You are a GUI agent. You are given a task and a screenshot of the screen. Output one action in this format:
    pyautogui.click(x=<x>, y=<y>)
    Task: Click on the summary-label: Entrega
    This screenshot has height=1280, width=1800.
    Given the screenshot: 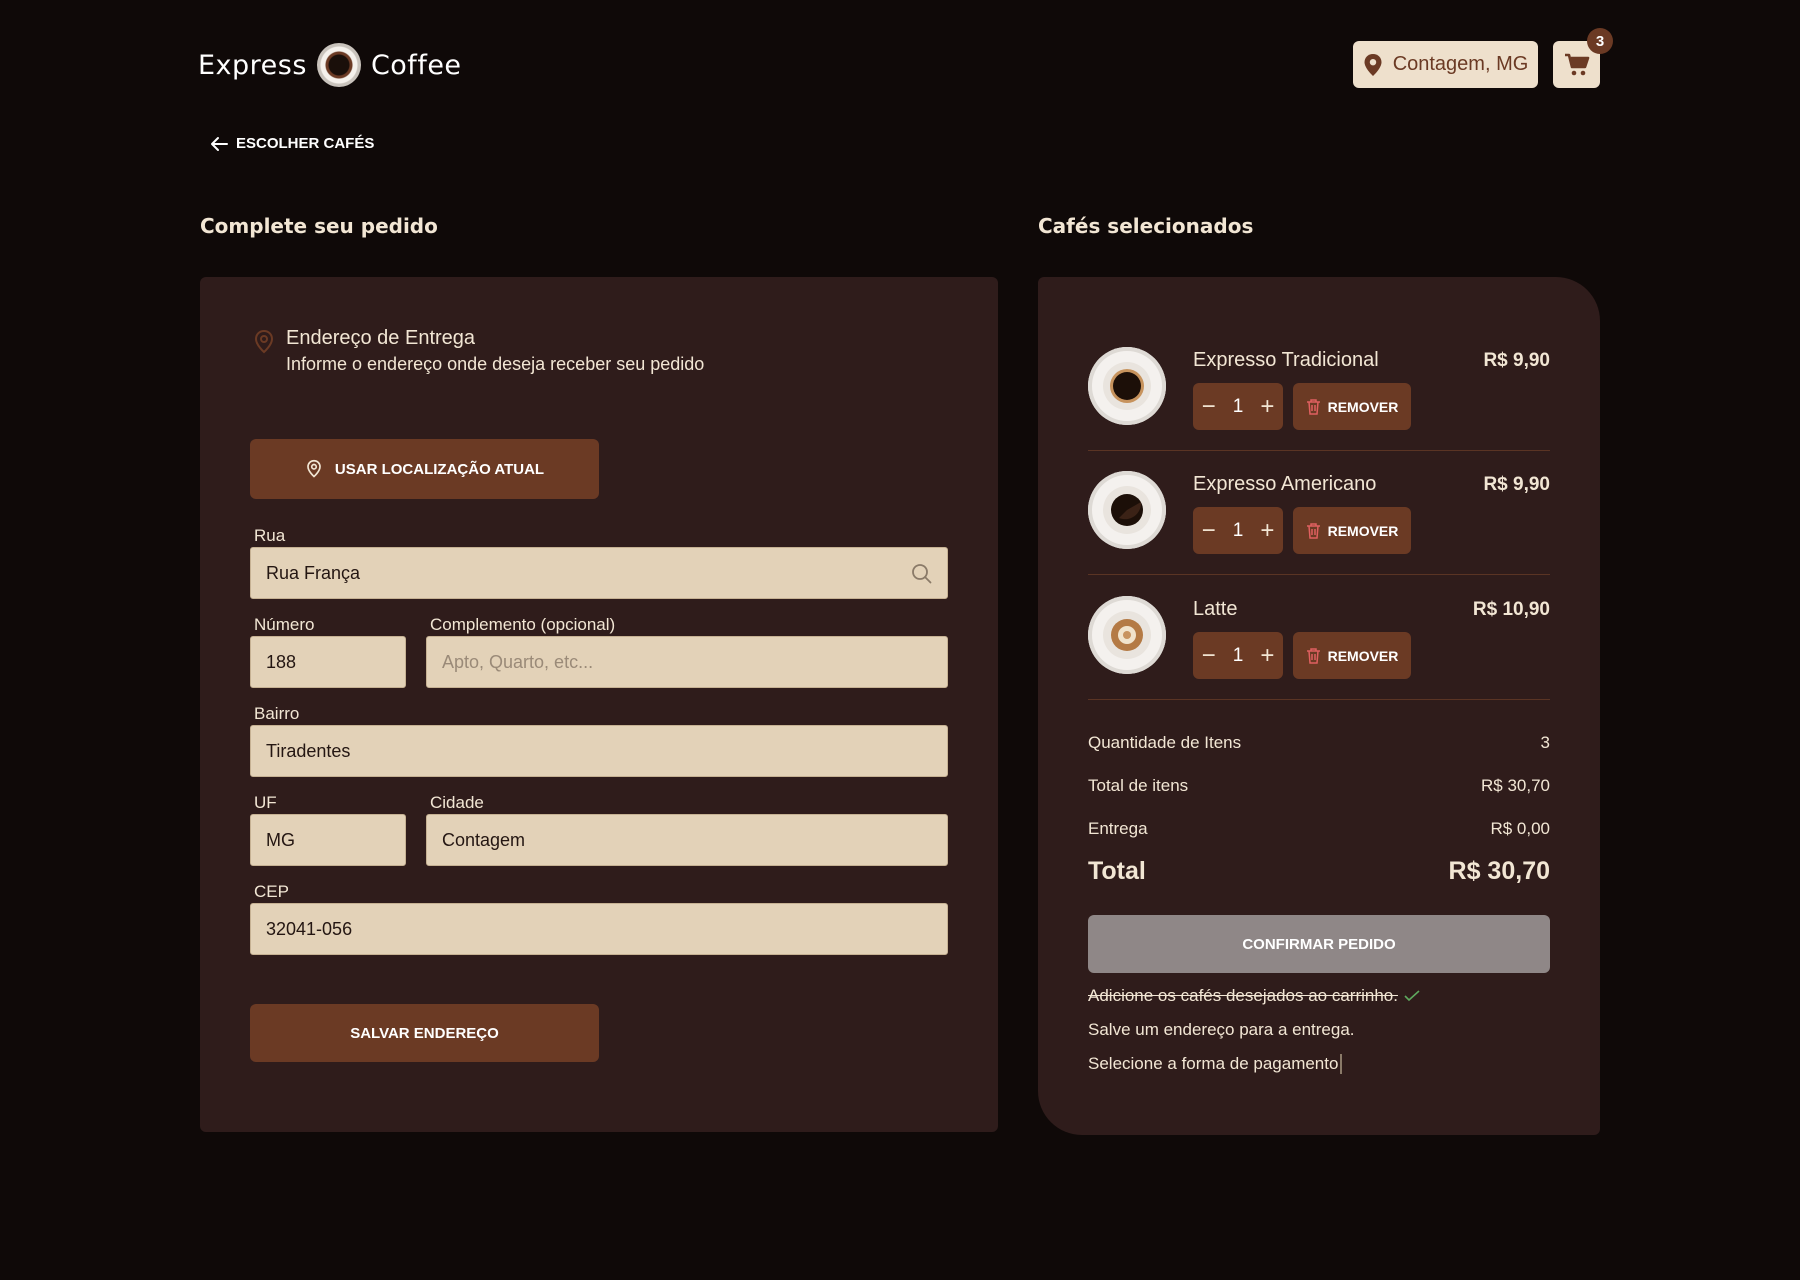 What is the action you would take?
    pyautogui.click(x=1118, y=828)
    